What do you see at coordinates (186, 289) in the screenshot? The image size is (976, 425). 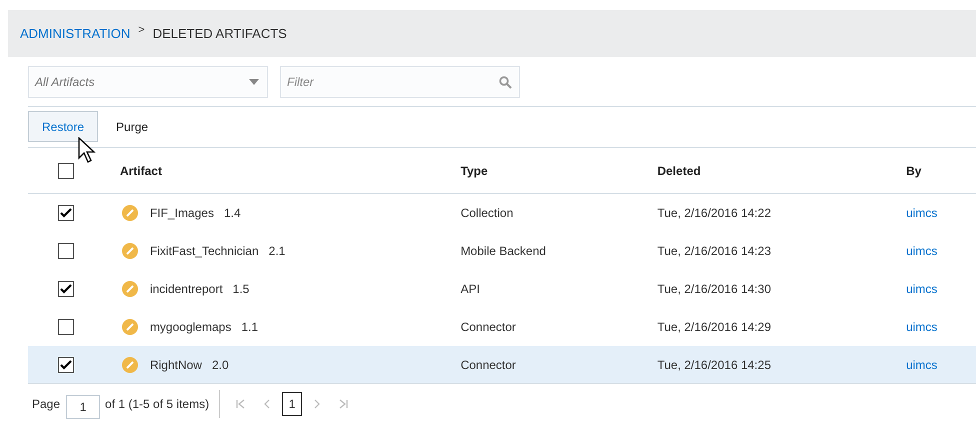 I see `artifact-name: incidentreport` at bounding box center [186, 289].